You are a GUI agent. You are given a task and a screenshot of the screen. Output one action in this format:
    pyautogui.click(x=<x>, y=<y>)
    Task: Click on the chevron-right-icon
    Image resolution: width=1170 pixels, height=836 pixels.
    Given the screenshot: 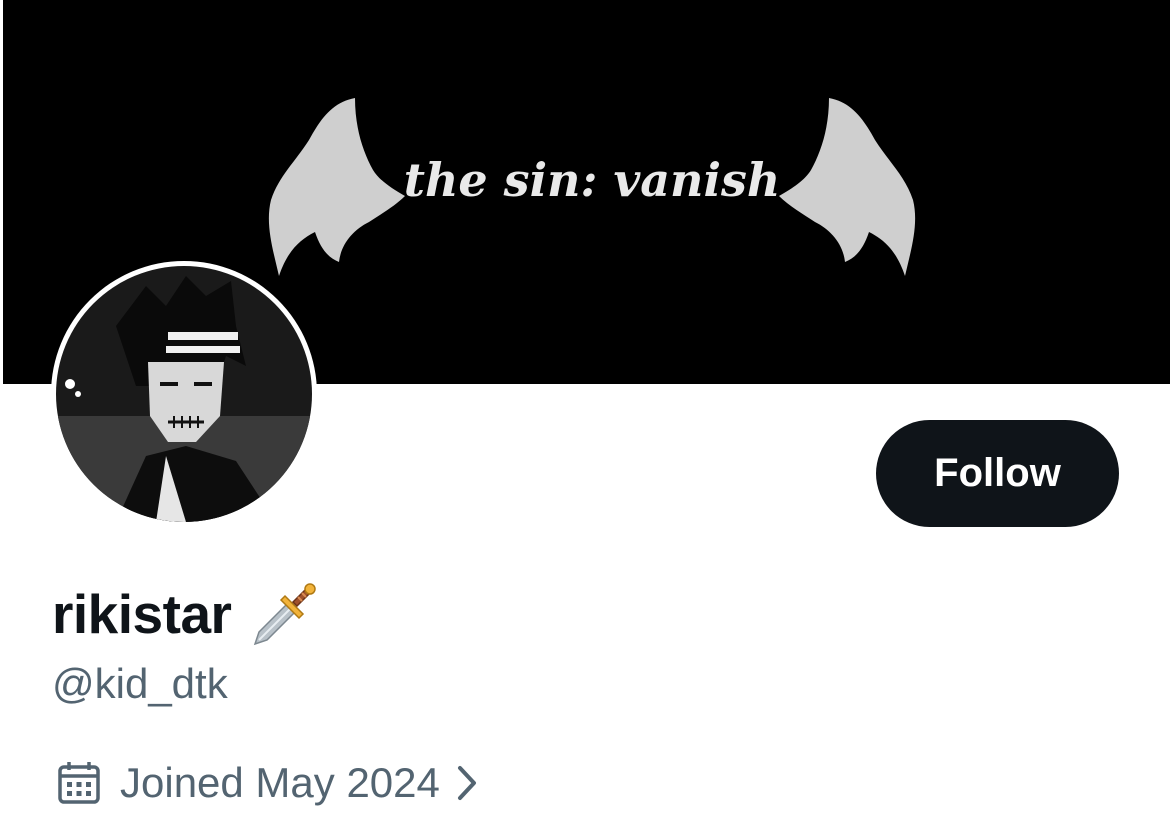 What is the action you would take?
    pyautogui.click(x=468, y=783)
    